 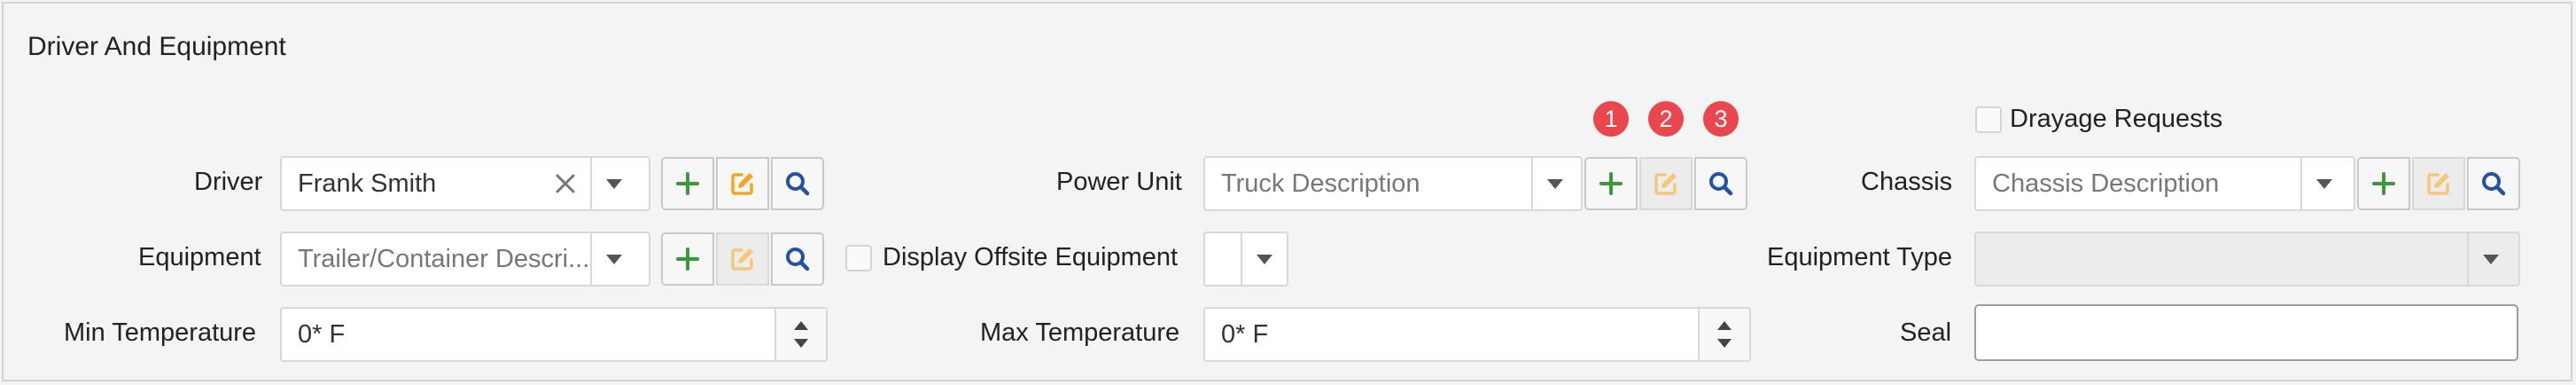 I want to click on min-temperature-input: 0* F, so click(x=554, y=334).